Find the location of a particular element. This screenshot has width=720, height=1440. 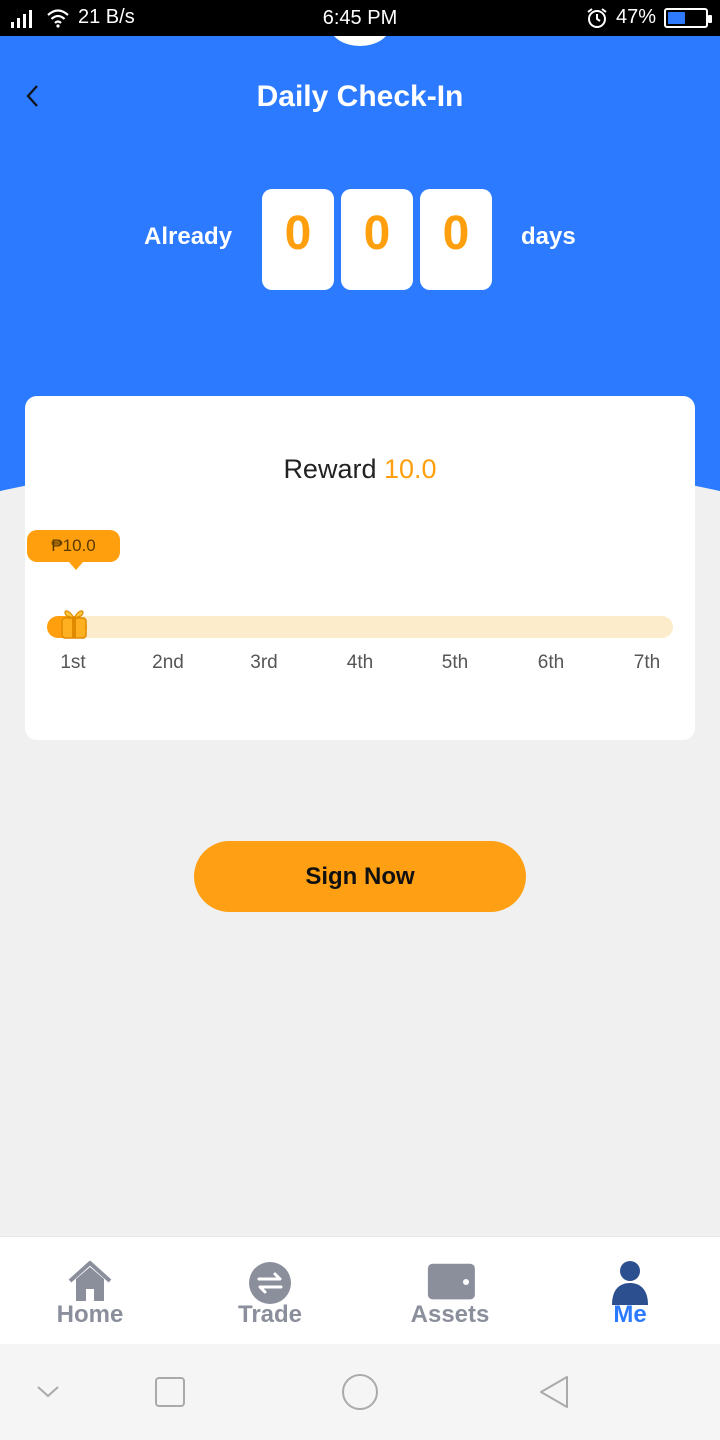

day-label: 6th is located at coordinates (551, 662).